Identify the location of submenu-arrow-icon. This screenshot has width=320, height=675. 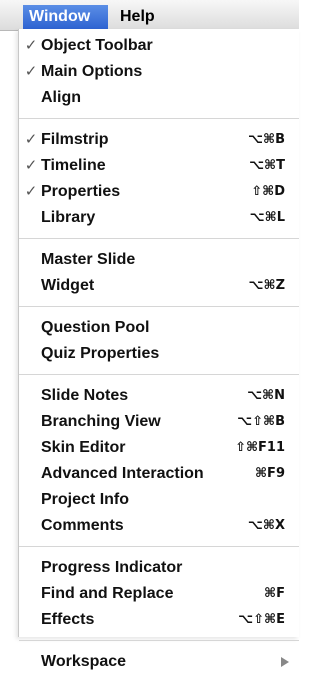
(285, 662).